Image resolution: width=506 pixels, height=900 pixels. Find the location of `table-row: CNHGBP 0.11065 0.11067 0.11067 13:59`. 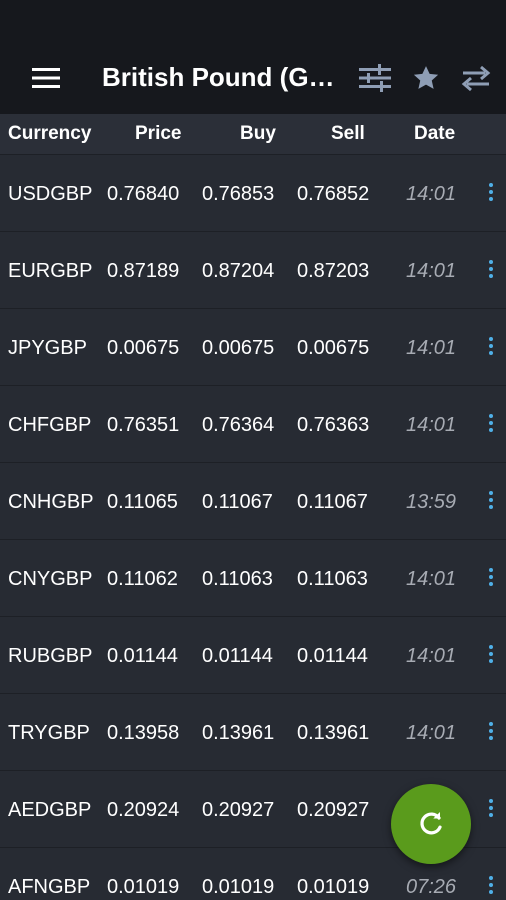

table-row: CNHGBP 0.11065 0.11067 0.11067 13:59 is located at coordinates (253, 501).